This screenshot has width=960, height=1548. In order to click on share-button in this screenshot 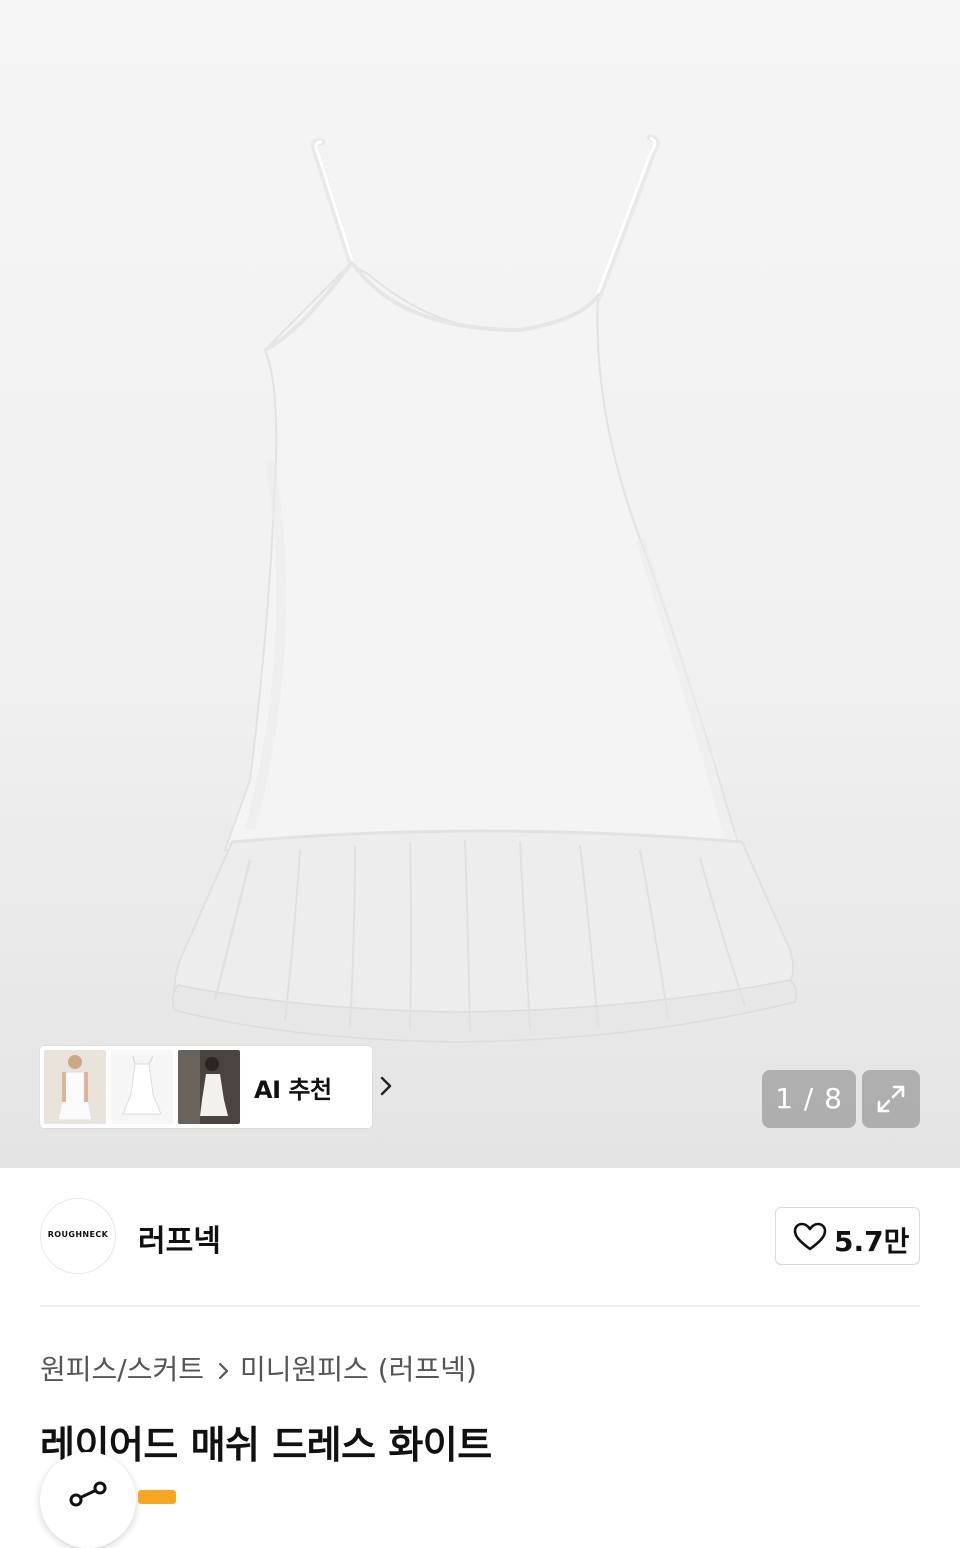, I will do `click(88, 1500)`.